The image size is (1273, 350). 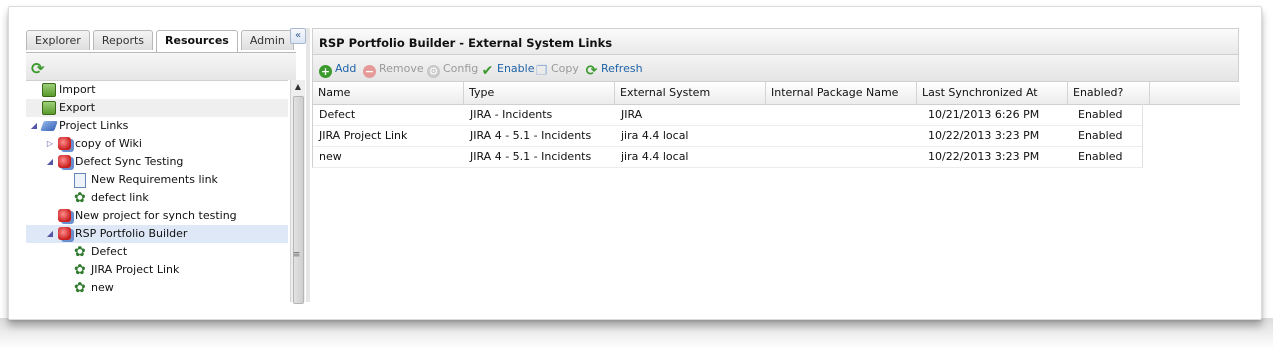 What do you see at coordinates (539, 93) in the screenshot?
I see `column-header-type: Type` at bounding box center [539, 93].